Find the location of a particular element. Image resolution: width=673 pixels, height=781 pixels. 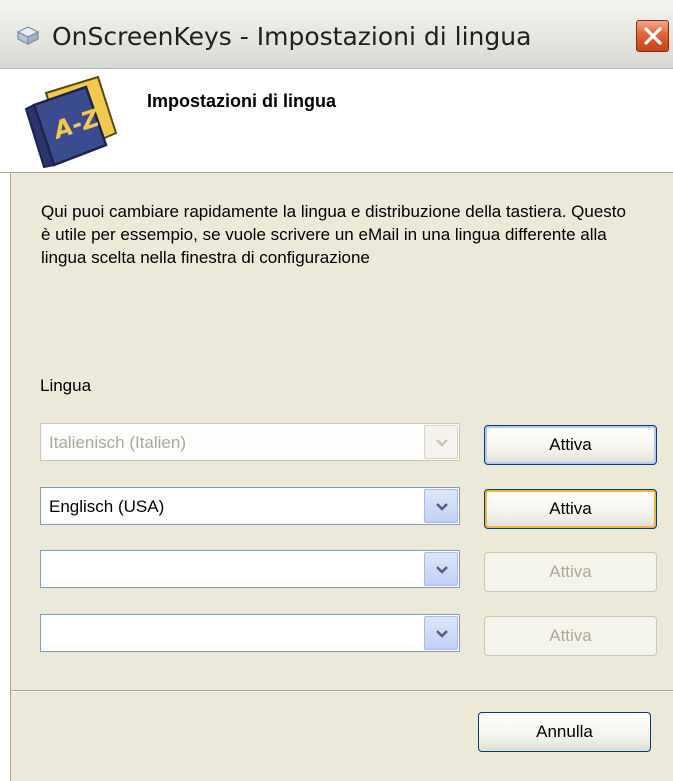

activate-button-1: Attiva is located at coordinates (570, 445).